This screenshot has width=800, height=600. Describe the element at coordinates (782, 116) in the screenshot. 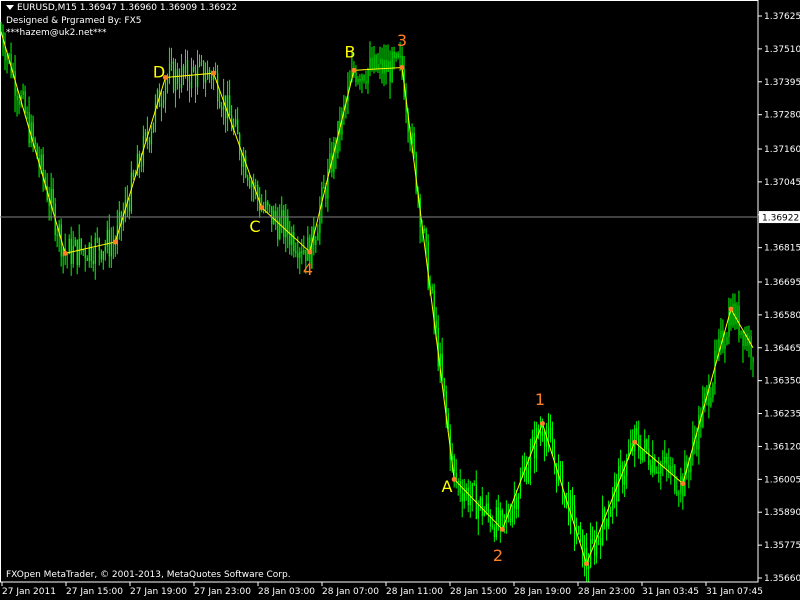

I see `y-tick-label: 1.37280` at that location.